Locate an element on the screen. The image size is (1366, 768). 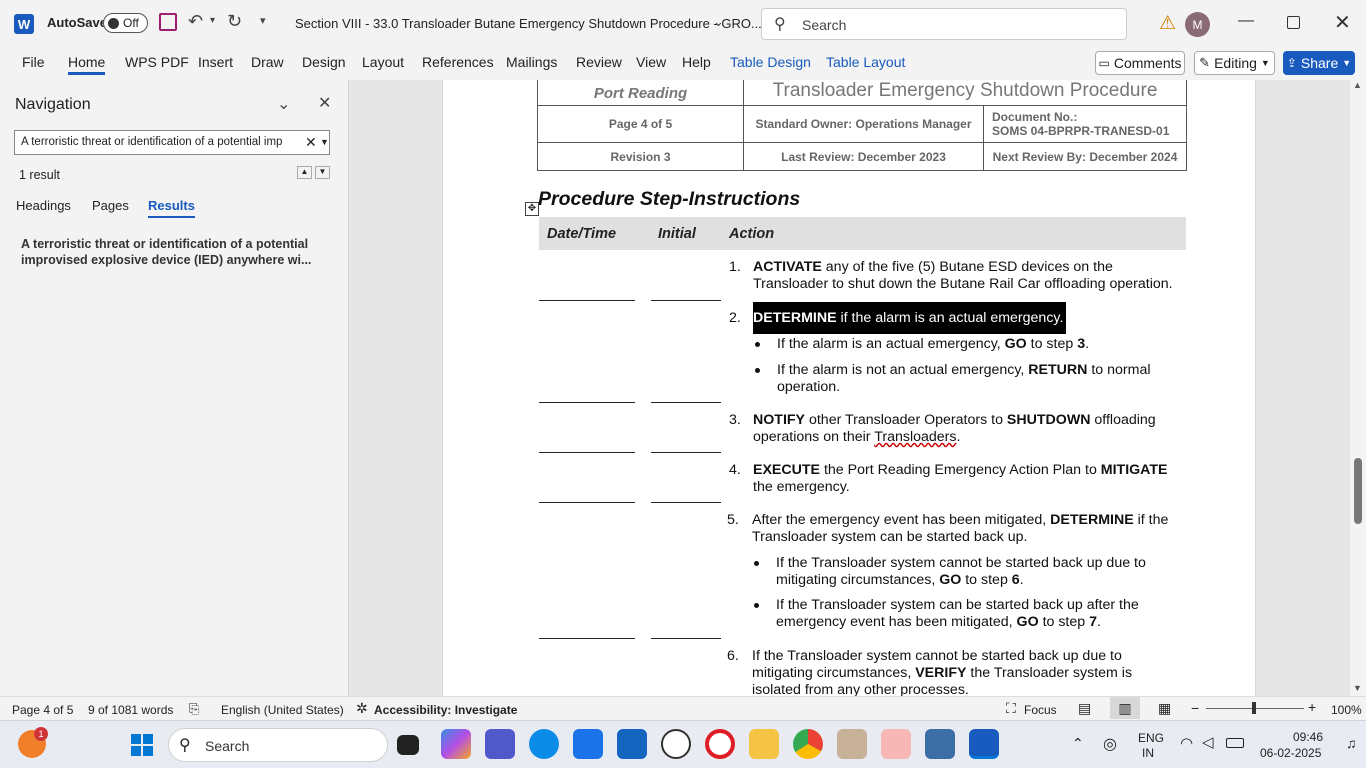
teams-icon is located at coordinates (500, 744).